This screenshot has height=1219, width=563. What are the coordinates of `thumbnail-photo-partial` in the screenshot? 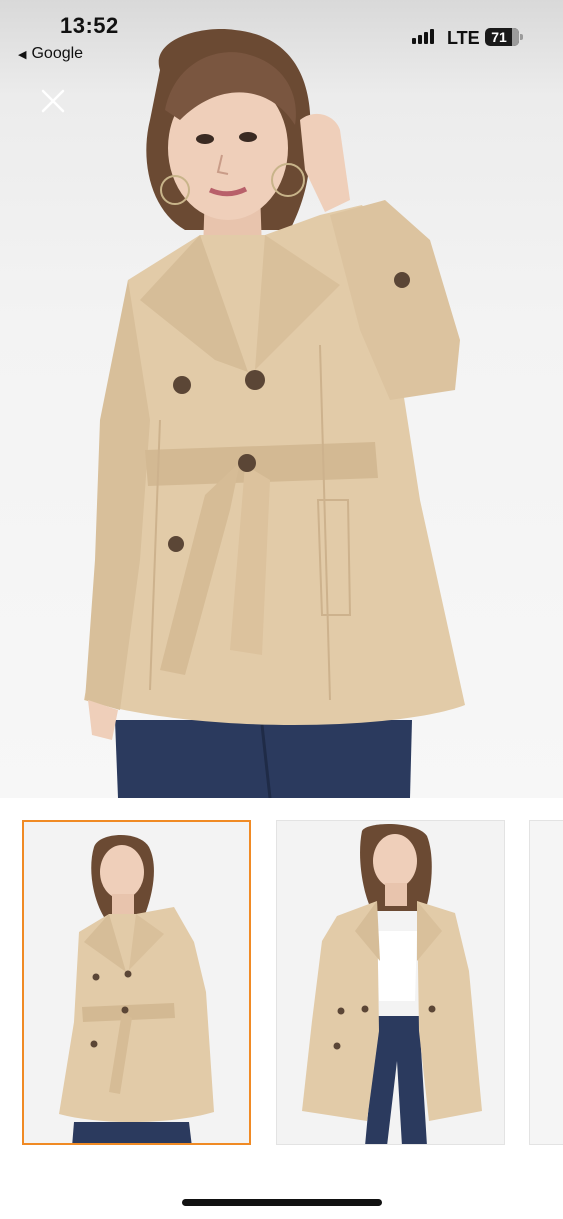 It's located at (546, 982).